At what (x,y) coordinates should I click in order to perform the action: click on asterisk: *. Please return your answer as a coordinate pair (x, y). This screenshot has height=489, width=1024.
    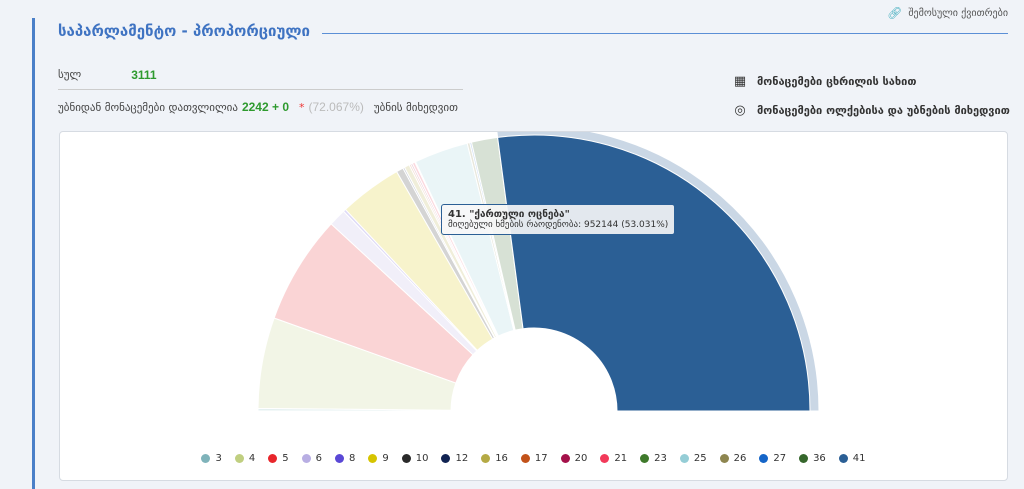
    Looking at the image, I should click on (302, 107).